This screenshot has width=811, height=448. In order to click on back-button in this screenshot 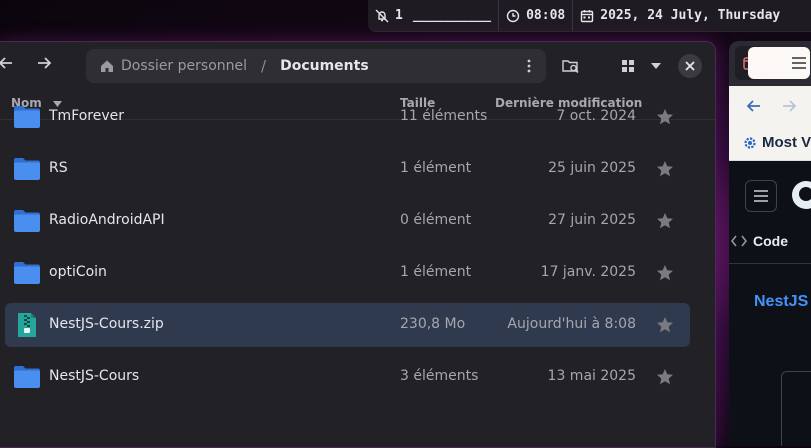, I will do `click(9, 66)`.